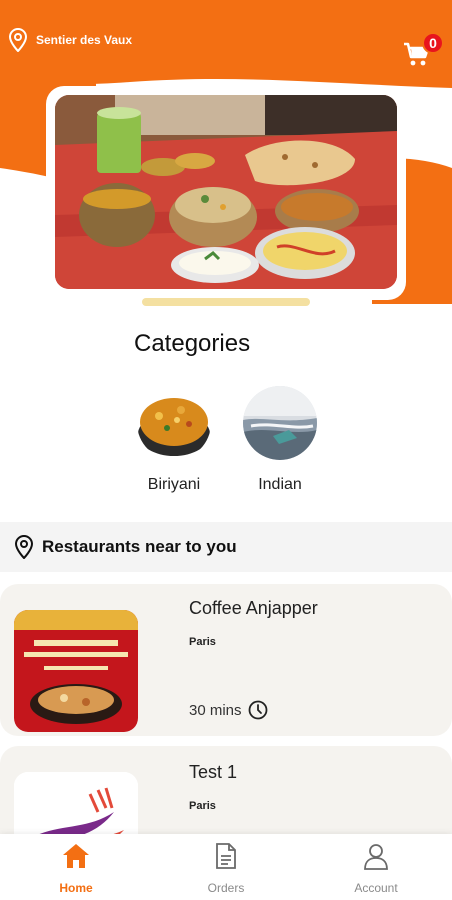 This screenshot has width=452, height=900. Describe the element at coordinates (280, 484) in the screenshot. I see `category-label: Indian` at that location.